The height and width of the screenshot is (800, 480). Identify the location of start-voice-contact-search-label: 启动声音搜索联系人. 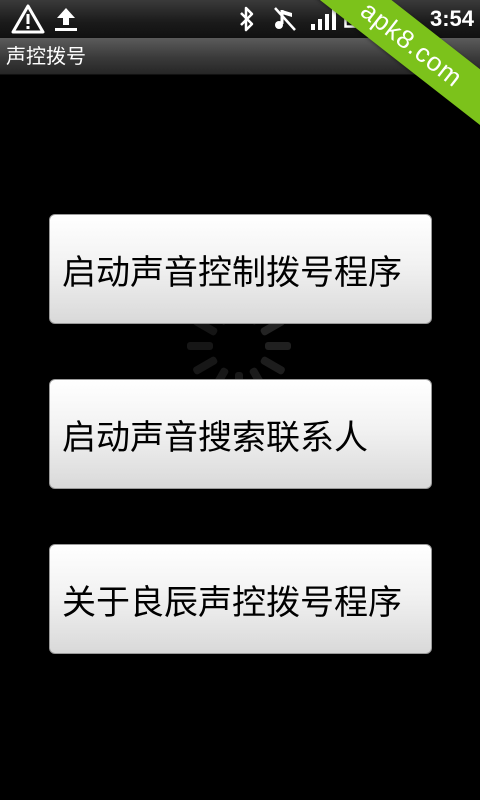
(215, 437).